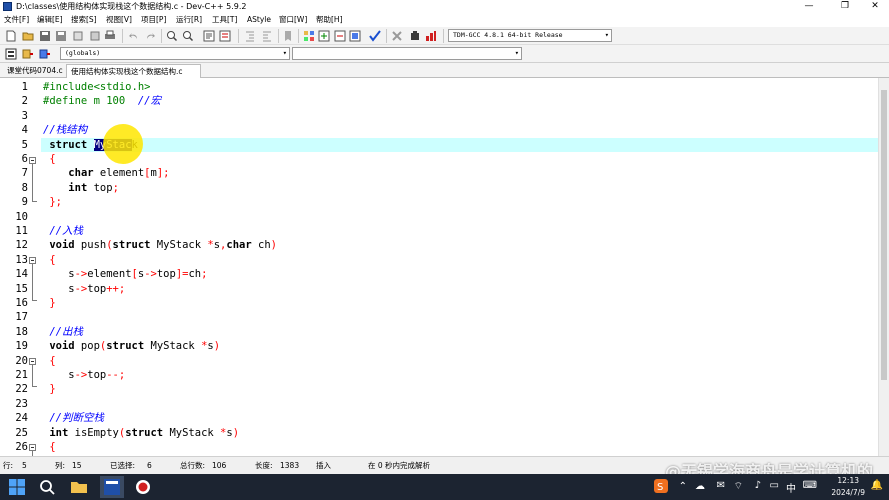  Describe the element at coordinates (21, 274) in the screenshot. I see `line-number: 14` at that location.